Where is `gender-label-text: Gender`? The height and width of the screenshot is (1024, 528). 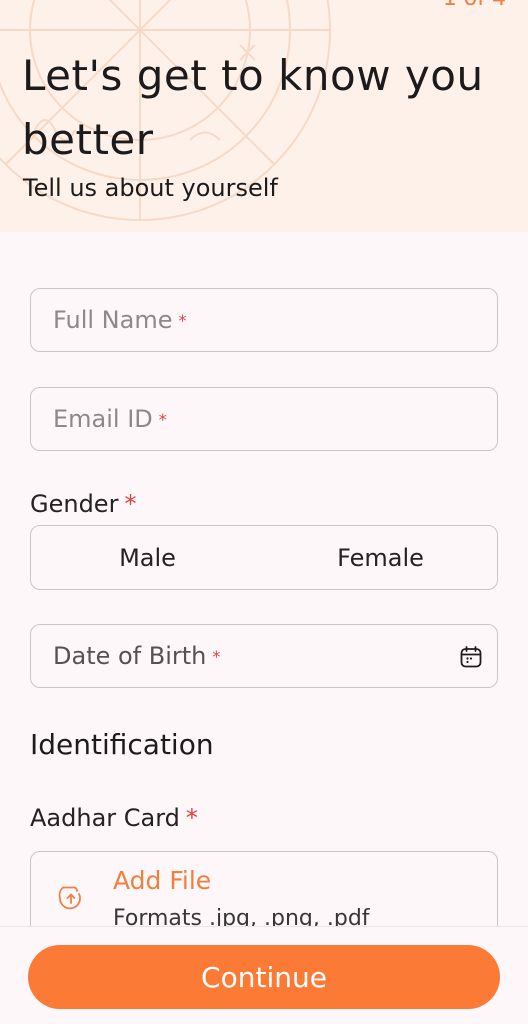 gender-label-text: Gender is located at coordinates (74, 504).